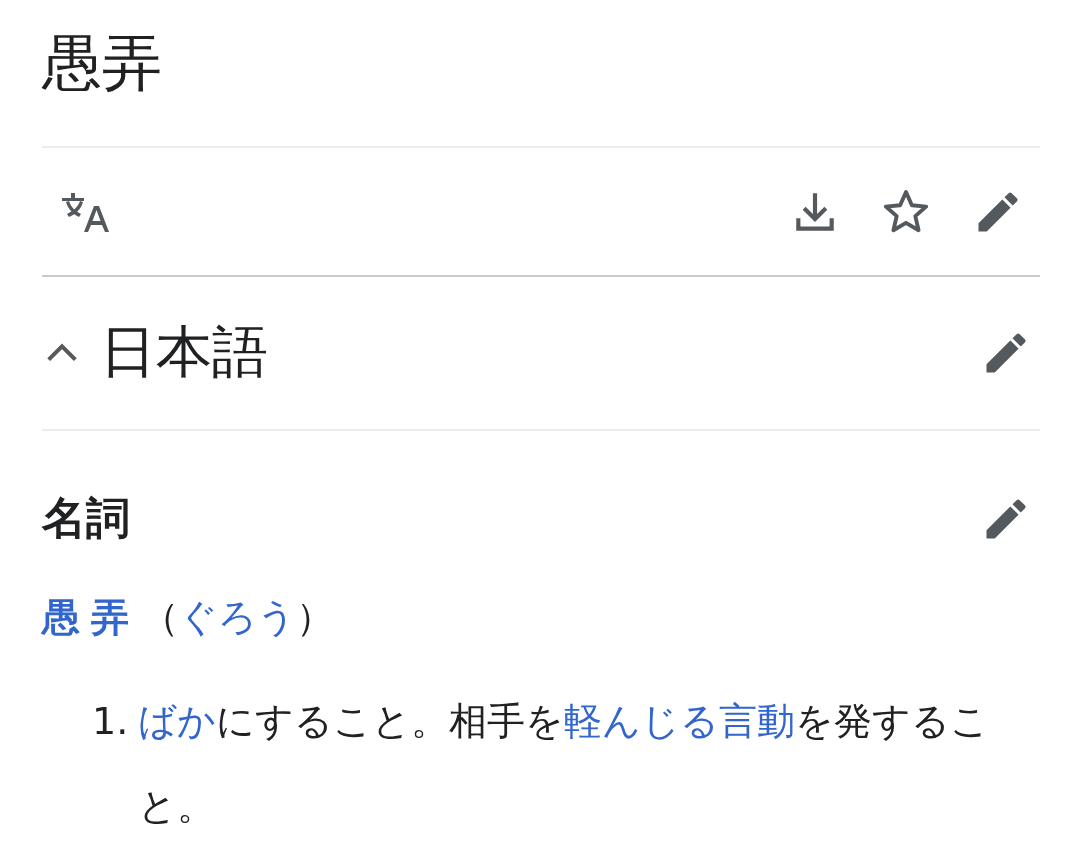 This screenshot has width=1080, height=857. Describe the element at coordinates (91, 617) in the screenshot. I see `headword-link: 愚弄` at that location.